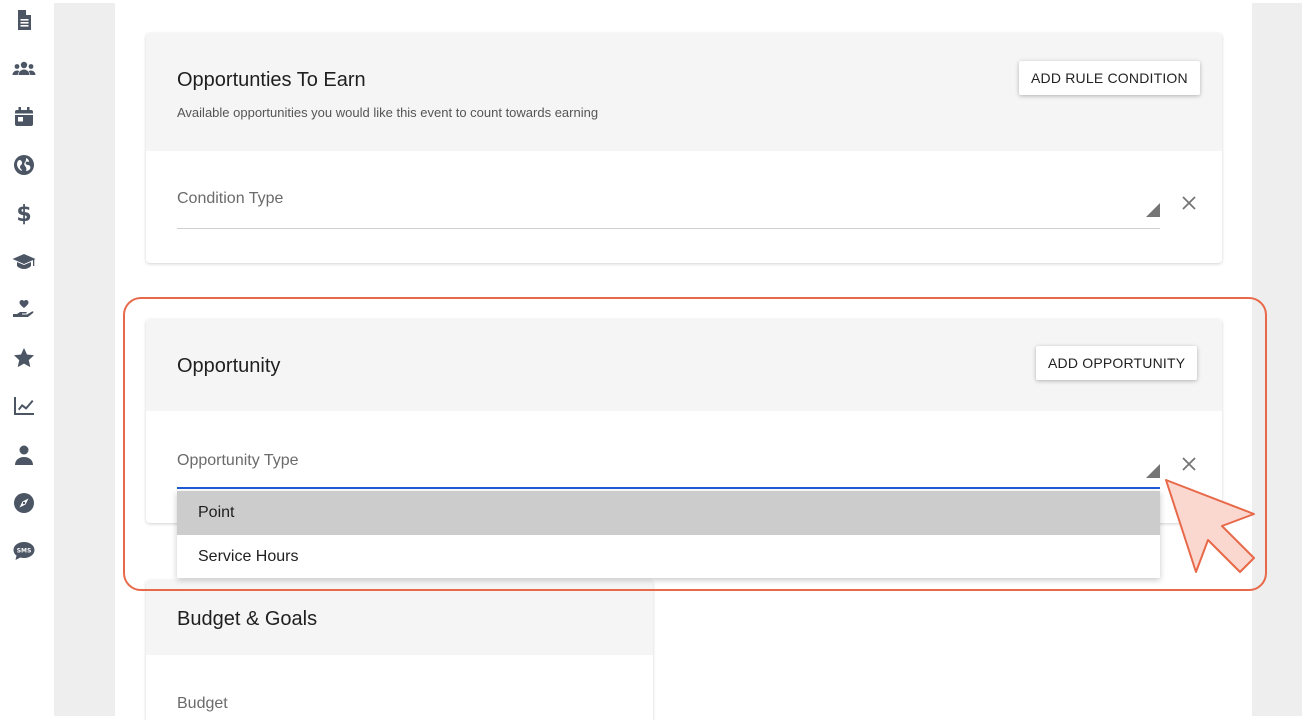 The height and width of the screenshot is (720, 1302). What do you see at coordinates (247, 619) in the screenshot?
I see `card-title: Budget & Goals` at bounding box center [247, 619].